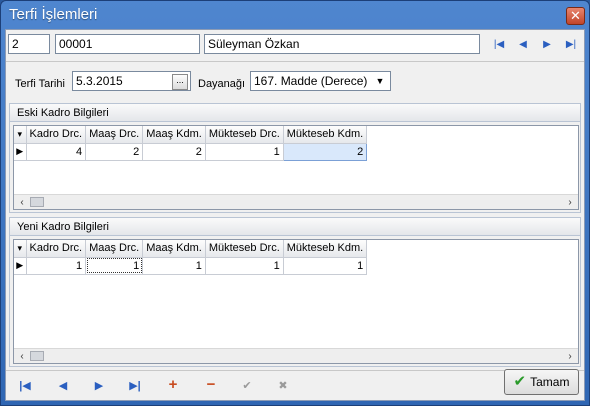 The width and height of the screenshot is (590, 406). I want to click on dayanak-select: 167. Madde (Derece) ▼, so click(320, 81).